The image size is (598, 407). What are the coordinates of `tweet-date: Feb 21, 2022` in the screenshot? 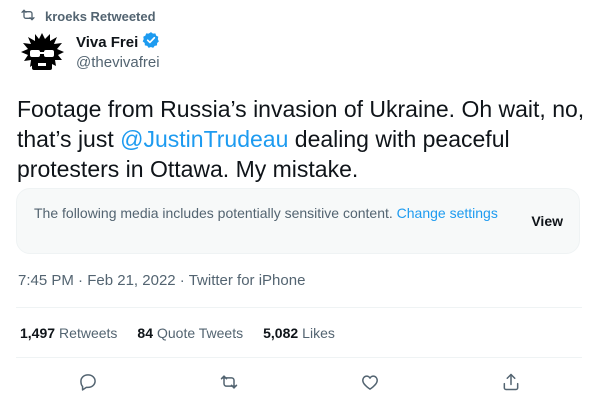 It's located at (131, 280).